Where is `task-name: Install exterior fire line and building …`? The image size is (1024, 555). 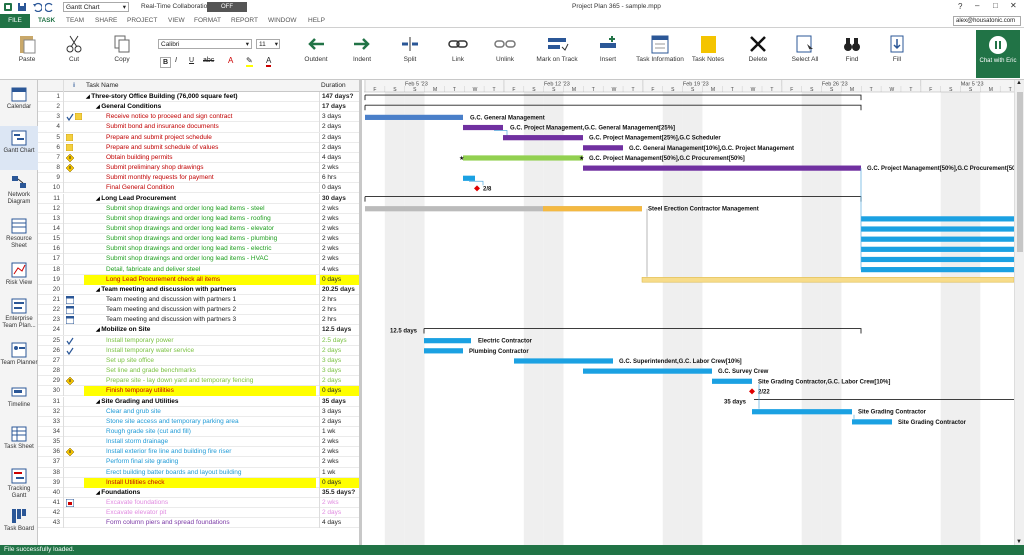 task-name: Install exterior fire line and building … is located at coordinates (200, 452).